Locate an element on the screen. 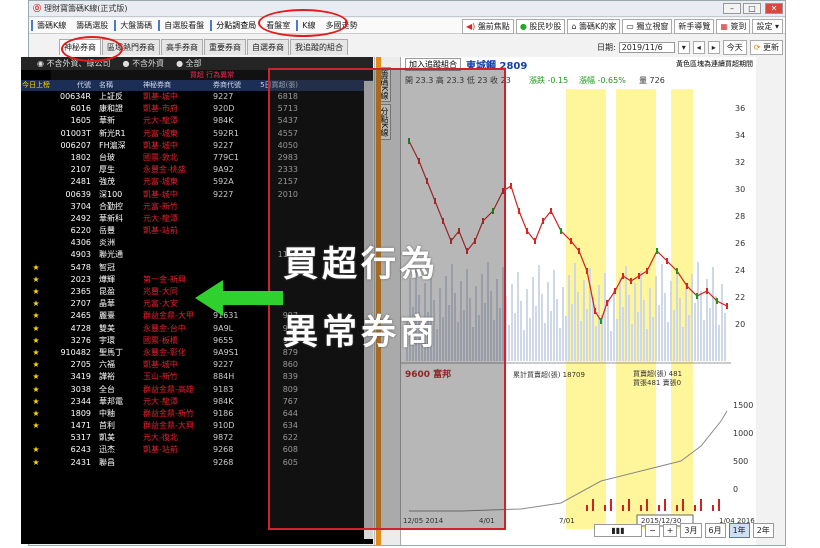 The image size is (820, 548). col-header-broker: 神秘券商 is located at coordinates (174, 85).